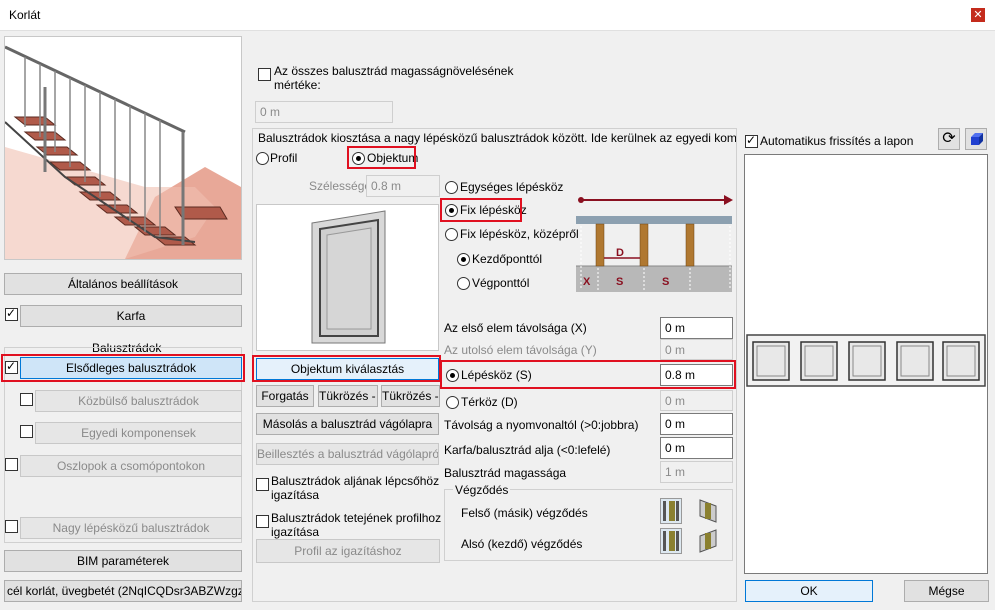 Image resolution: width=995 pixels, height=610 pixels. Describe the element at coordinates (463, 283) in the screenshot. I see `from-end-radio` at that location.